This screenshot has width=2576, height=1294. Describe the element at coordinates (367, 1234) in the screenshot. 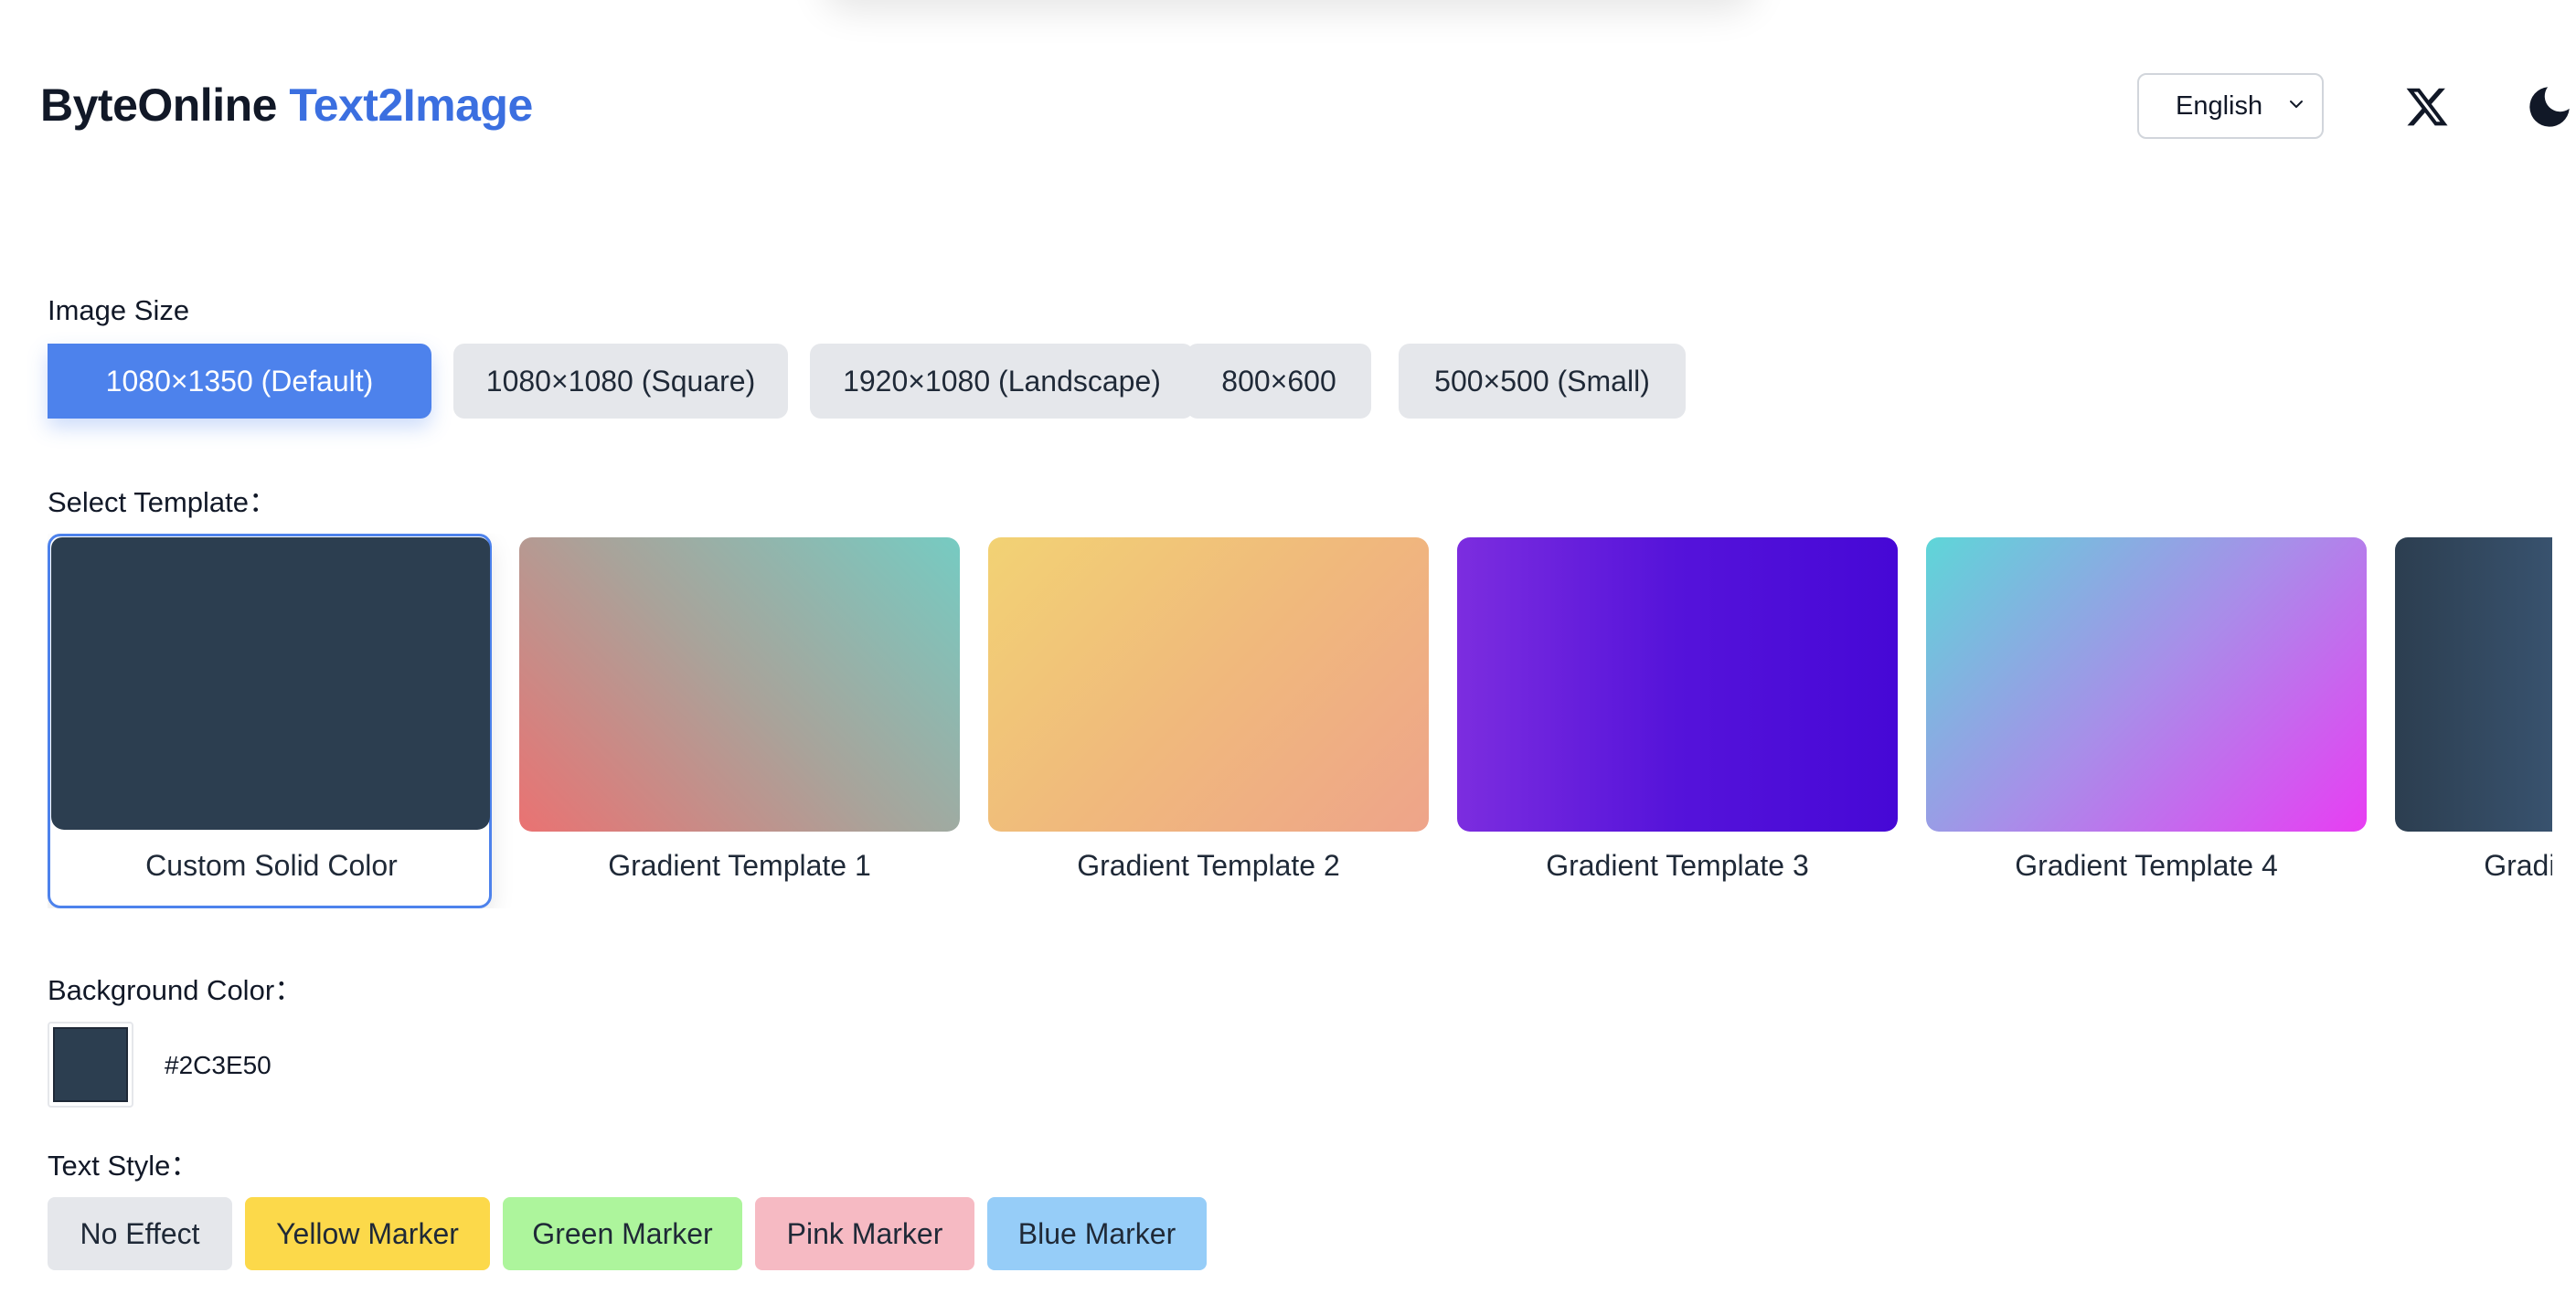

I see `text-style-yellow-marker: Yellow Marker` at that location.